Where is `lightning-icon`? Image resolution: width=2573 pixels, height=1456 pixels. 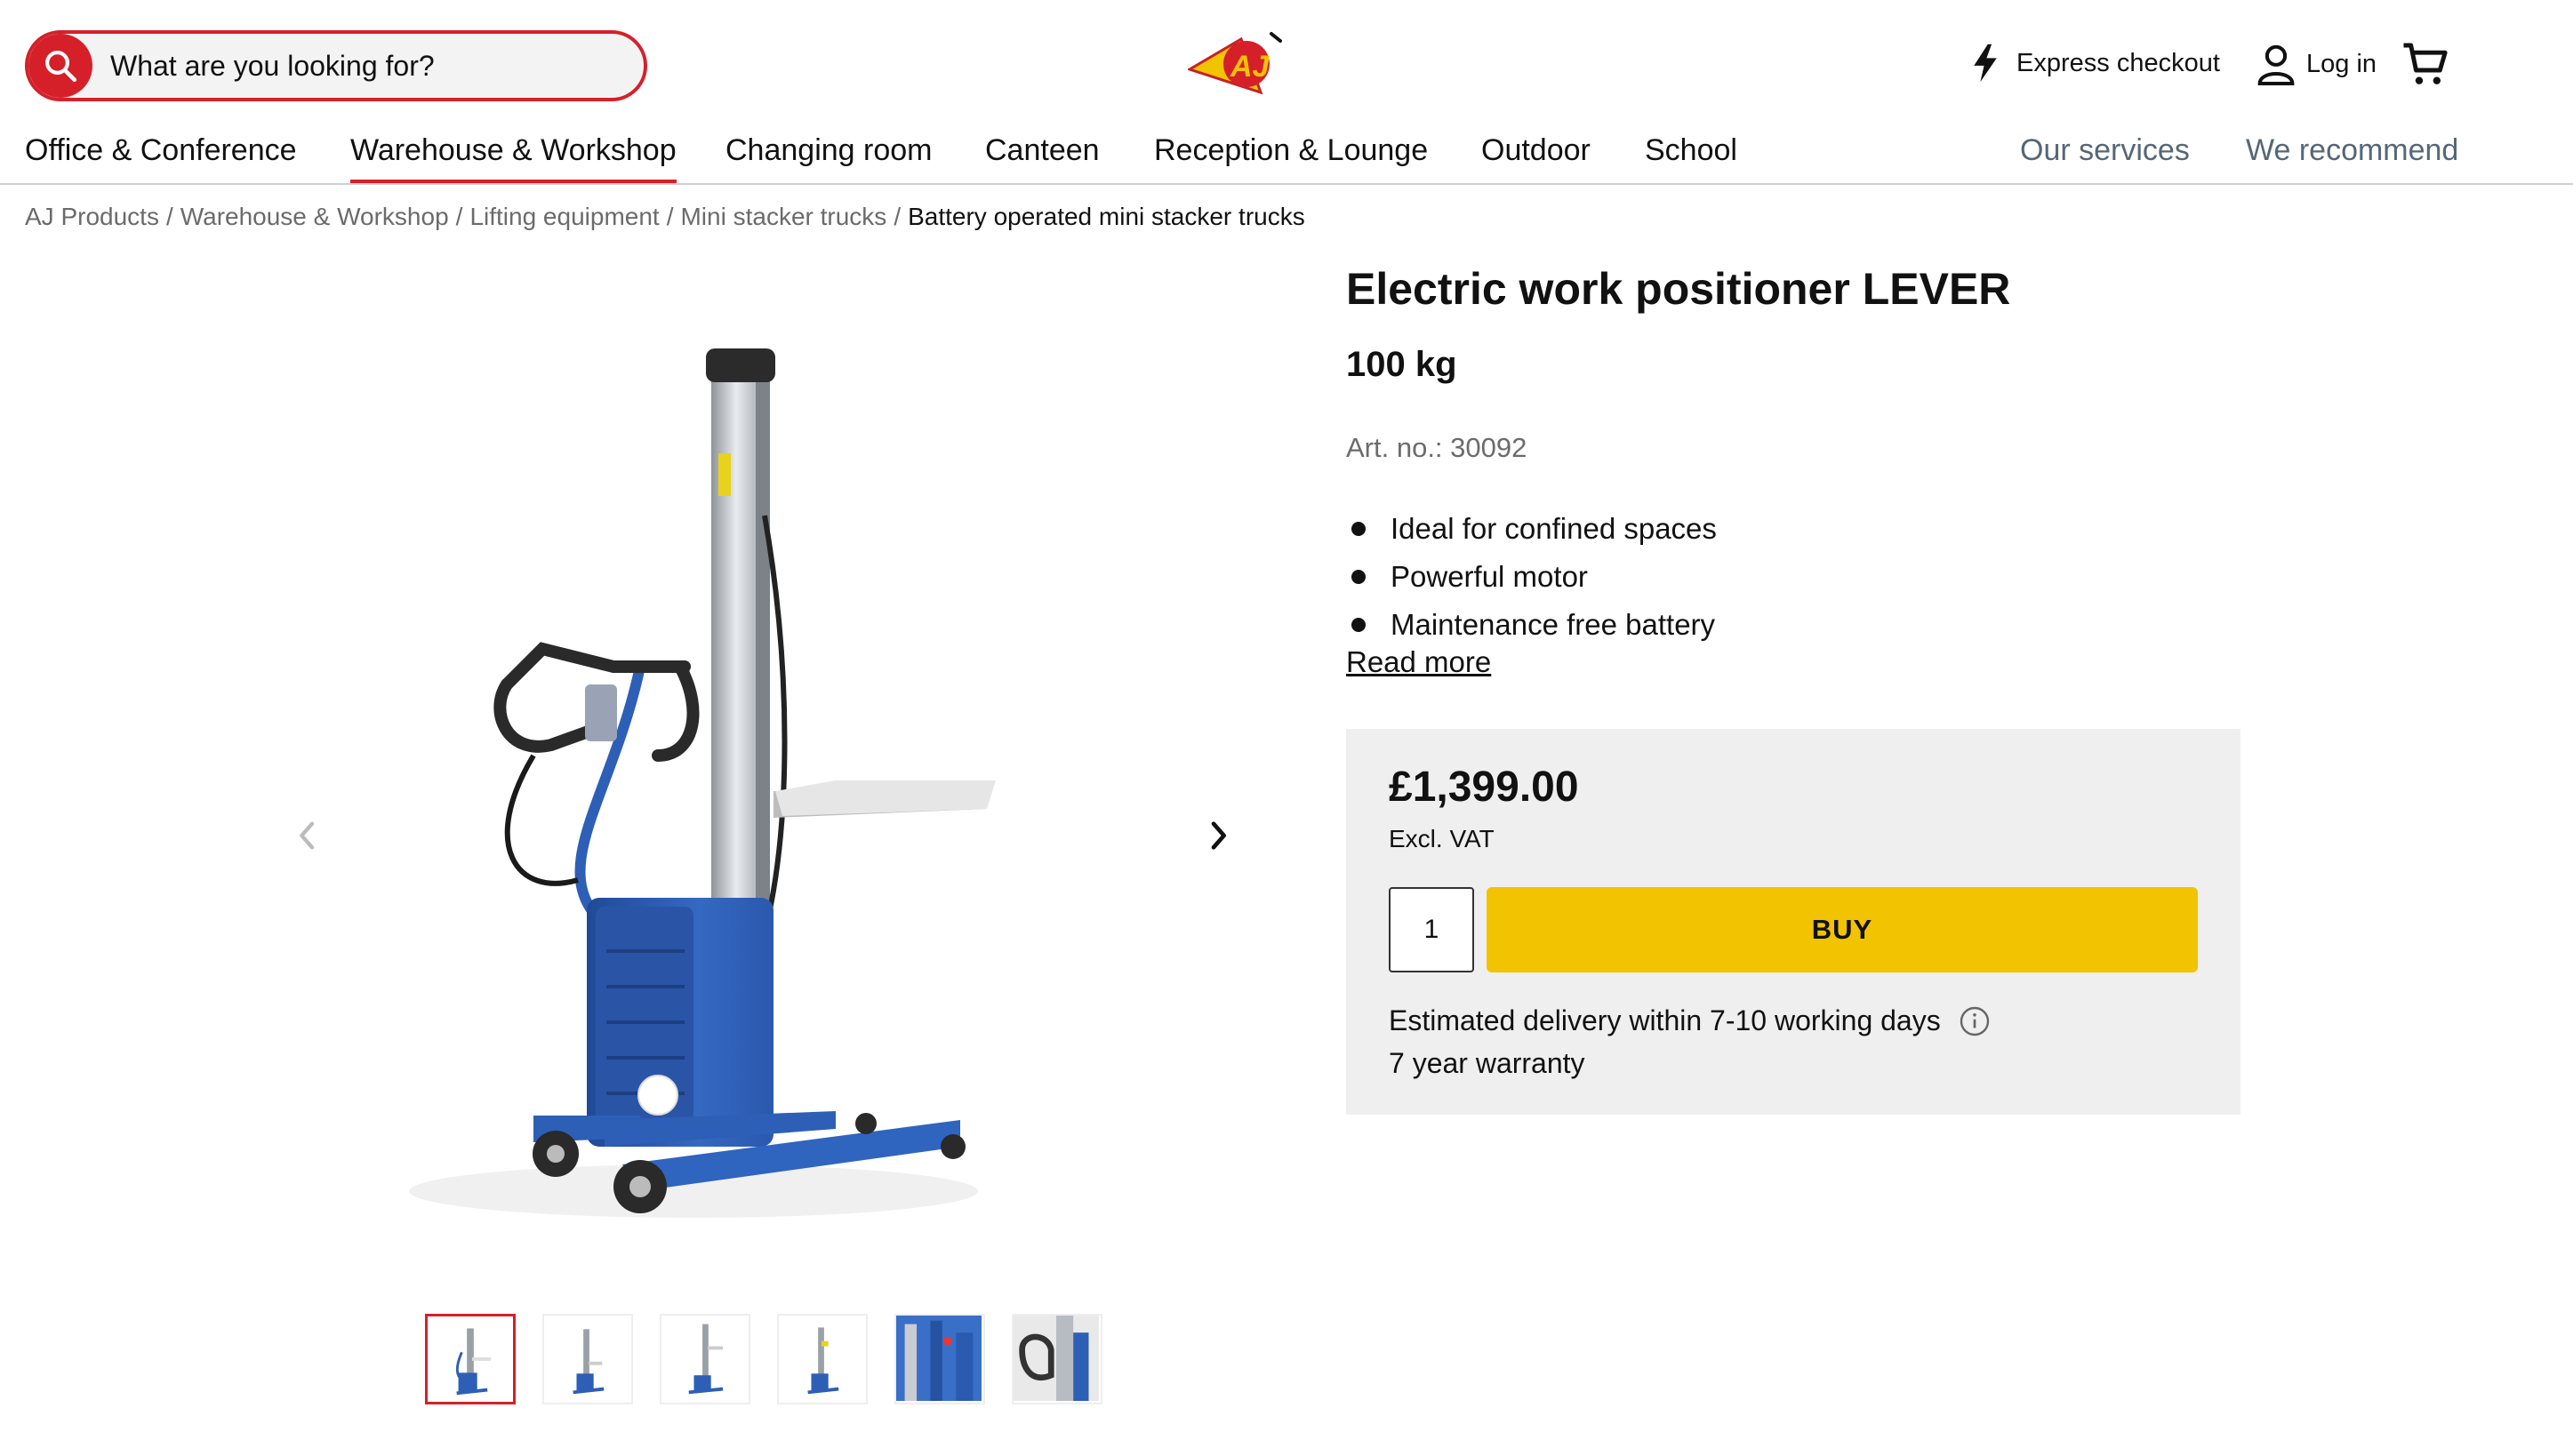
lightning-icon is located at coordinates (1985, 63).